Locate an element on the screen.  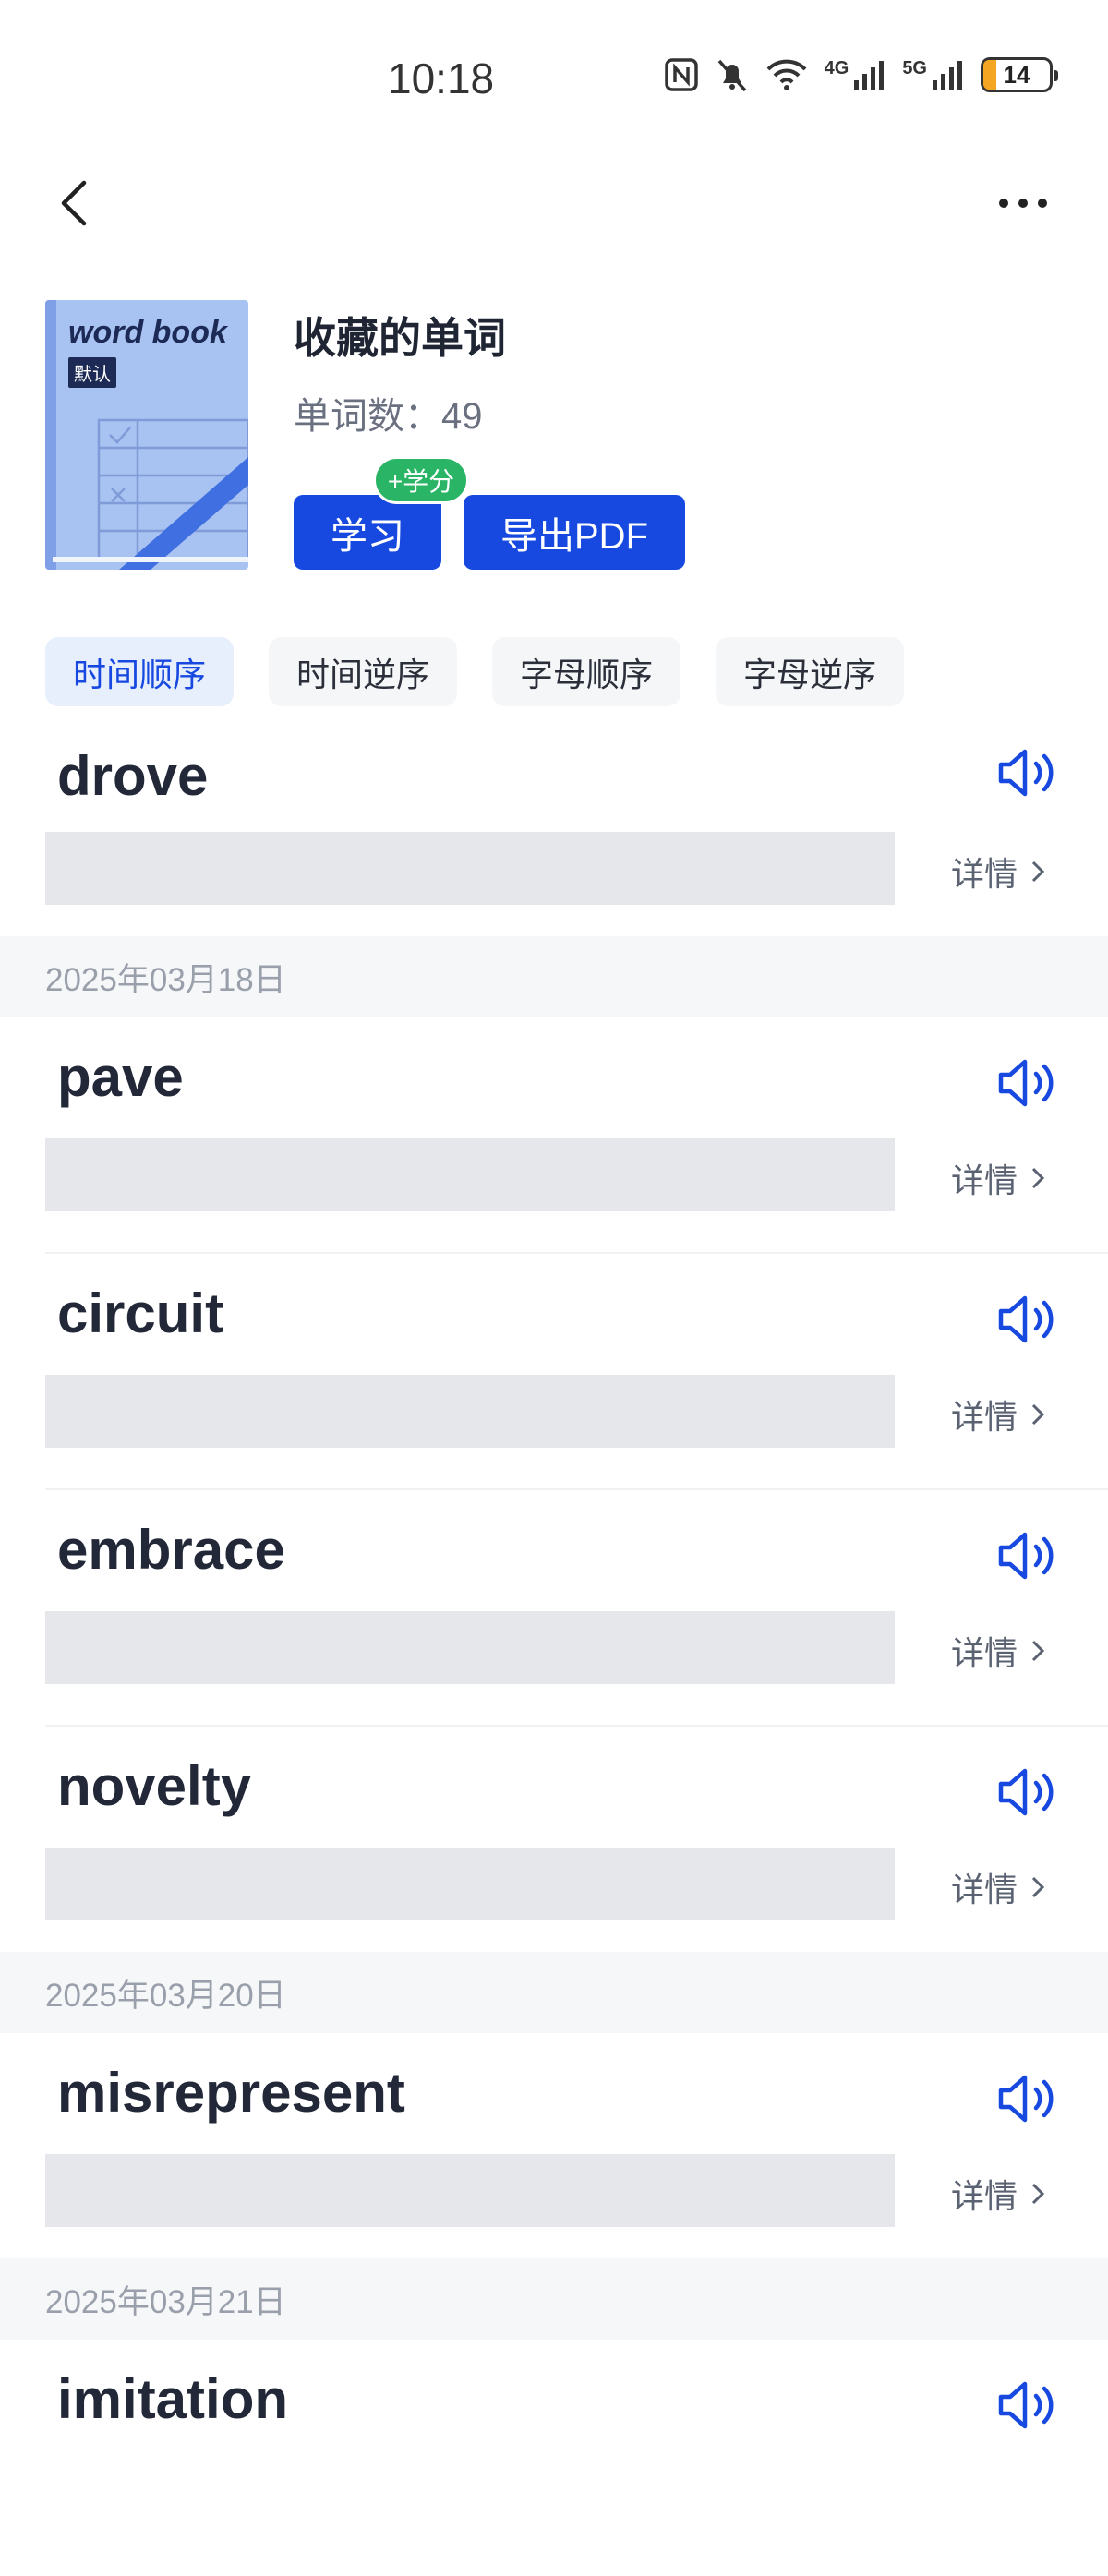
book-title: 收藏的单词 is located at coordinates (400, 338).